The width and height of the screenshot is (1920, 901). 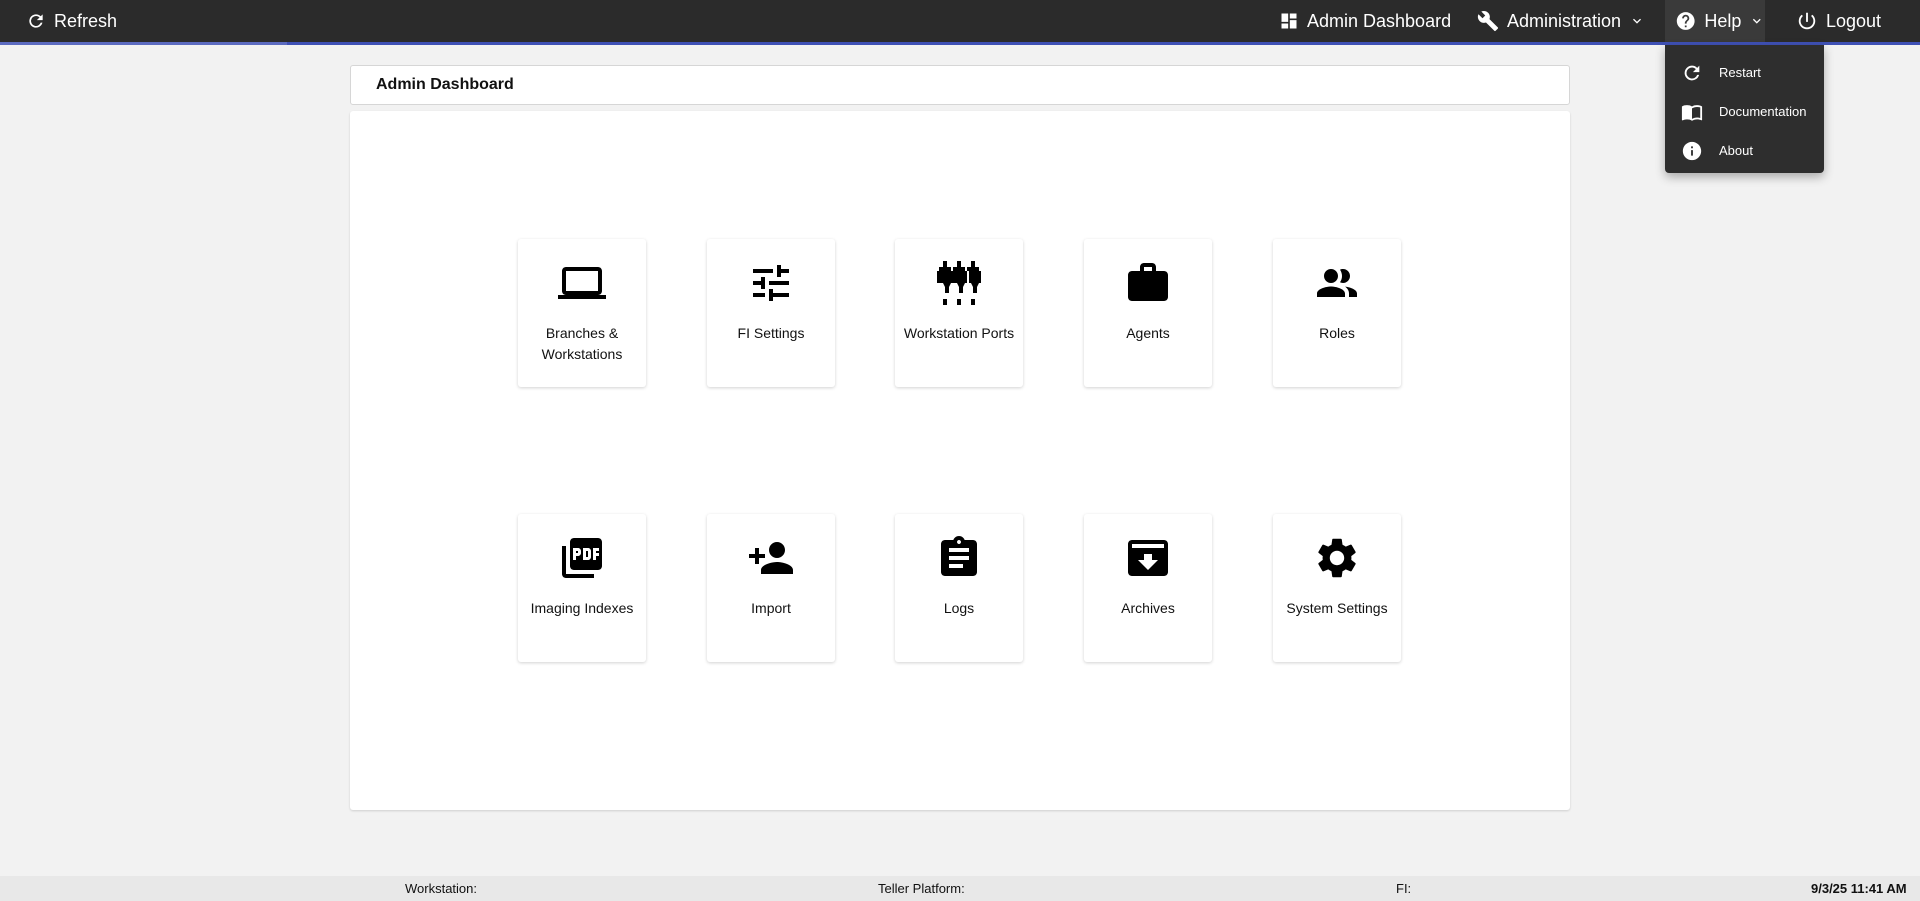 What do you see at coordinates (582, 283) in the screenshot?
I see `laptop-icon` at bounding box center [582, 283].